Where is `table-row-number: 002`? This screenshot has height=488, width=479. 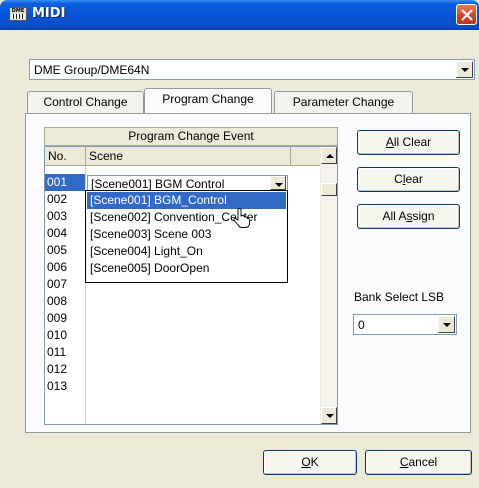
table-row-number: 002 is located at coordinates (65, 199).